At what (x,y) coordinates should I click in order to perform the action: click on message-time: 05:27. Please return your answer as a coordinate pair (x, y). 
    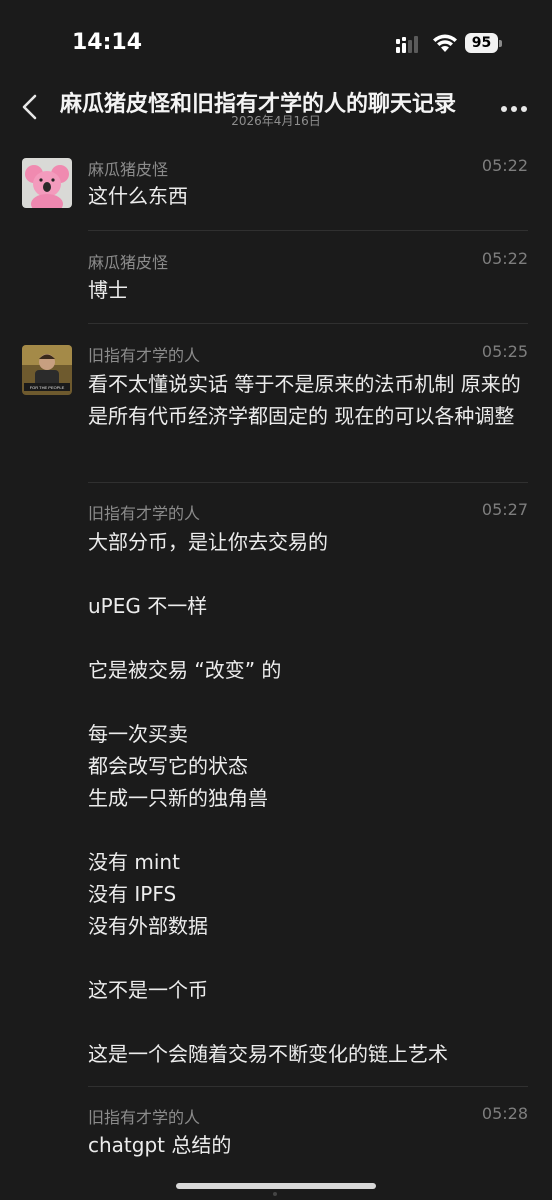
    Looking at the image, I should click on (504, 509).